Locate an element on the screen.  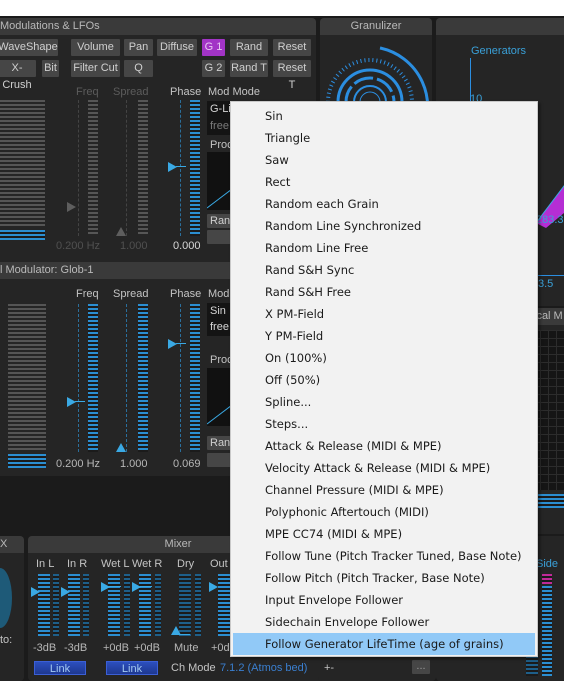
lfo2-spread-curve is located at coordinates (119, 378).